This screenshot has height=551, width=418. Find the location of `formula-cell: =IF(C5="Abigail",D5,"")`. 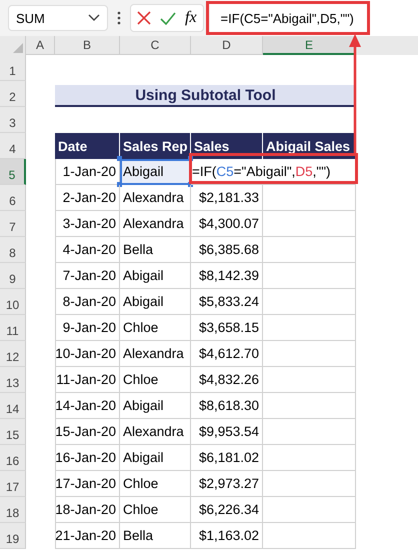

formula-cell: =IF(C5="Abigail",D5,"") is located at coordinates (273, 172).